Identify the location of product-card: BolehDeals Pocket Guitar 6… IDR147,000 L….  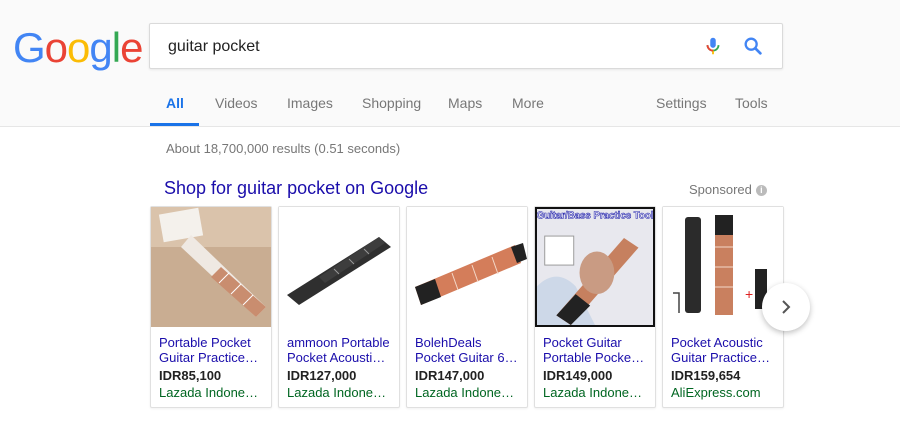
(467, 307).